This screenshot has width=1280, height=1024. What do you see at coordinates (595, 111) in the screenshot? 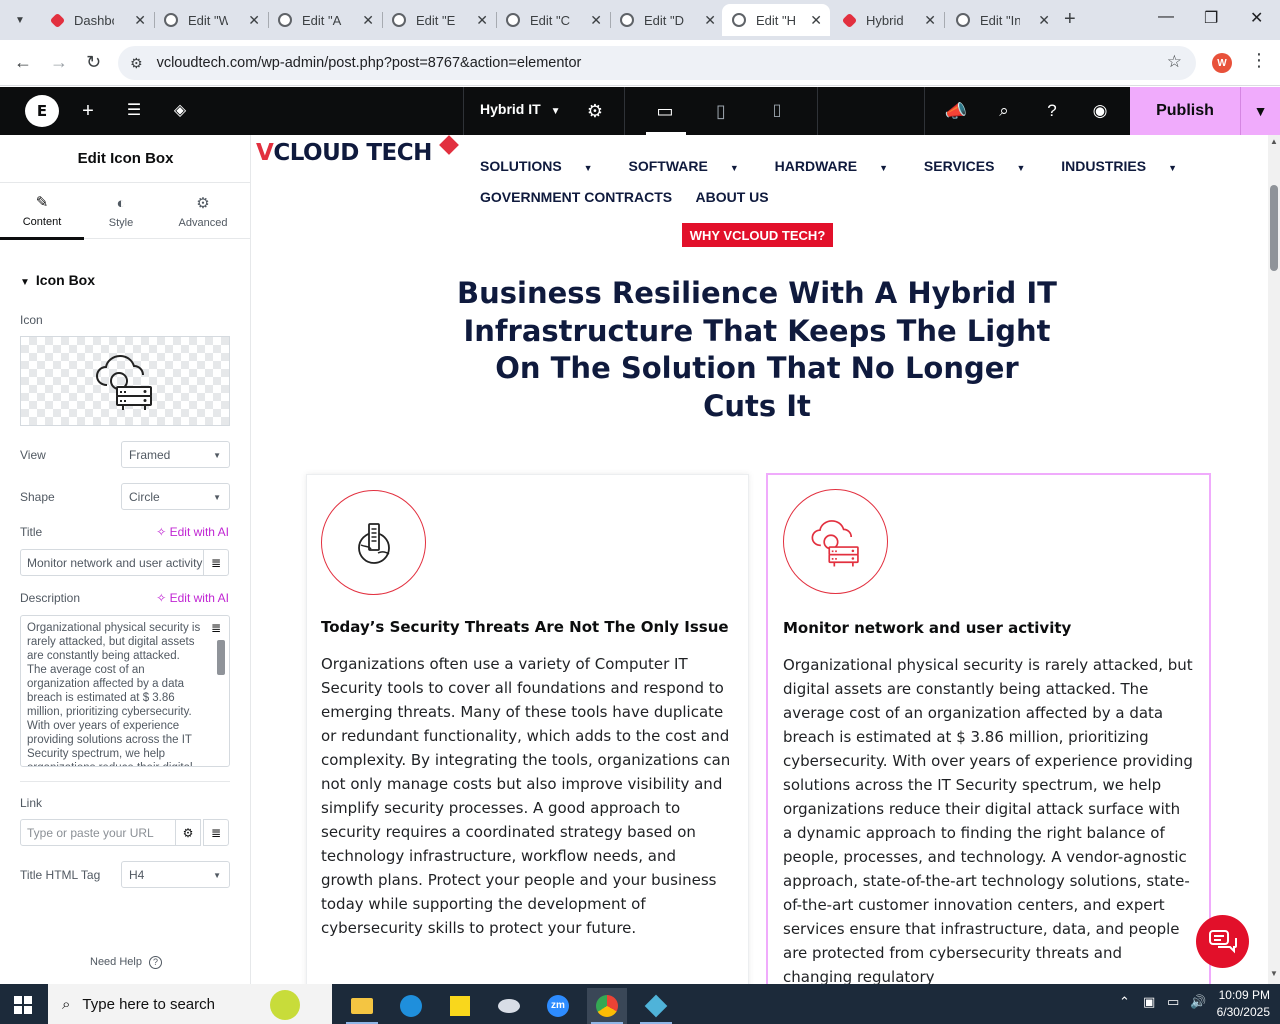
I see `page-settings-gear-icon: ⚙` at bounding box center [595, 111].